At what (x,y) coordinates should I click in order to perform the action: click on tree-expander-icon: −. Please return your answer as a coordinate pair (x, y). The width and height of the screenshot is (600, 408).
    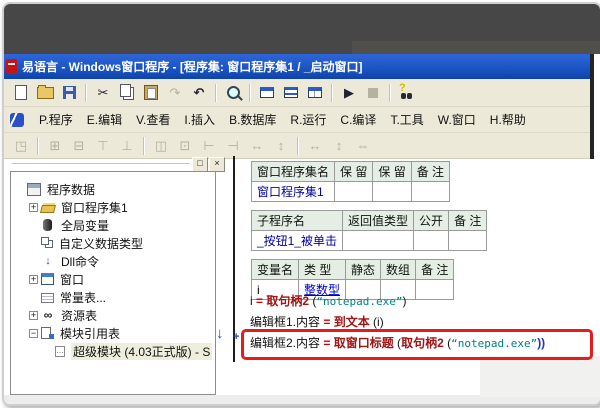
    Looking at the image, I should click on (33, 333).